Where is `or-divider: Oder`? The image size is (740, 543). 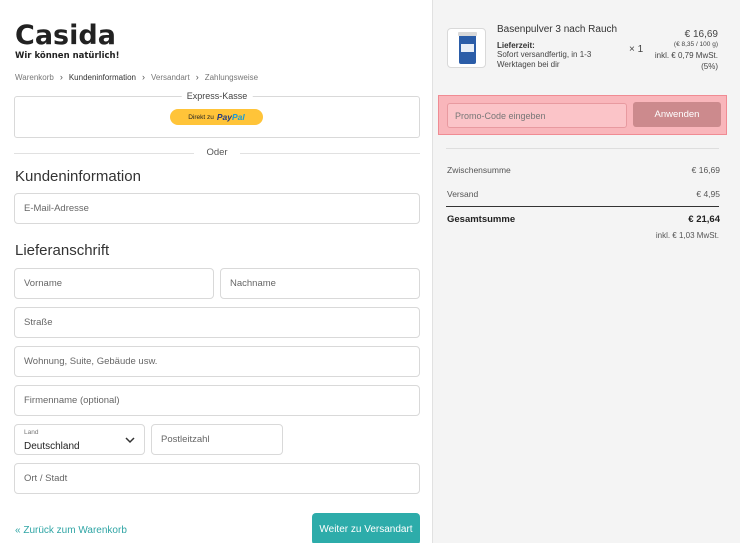 or-divider: Oder is located at coordinates (217, 153).